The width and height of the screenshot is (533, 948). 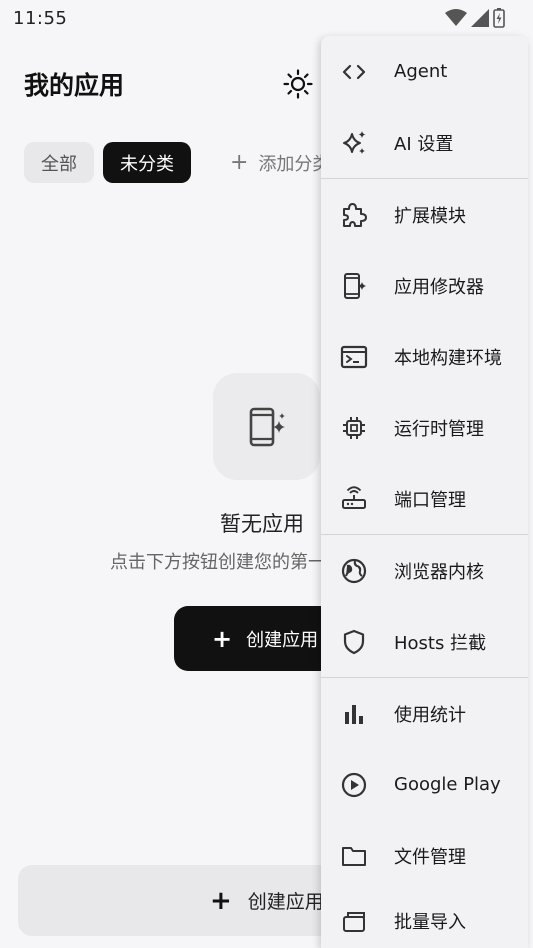 I want to click on theme-toggle-button, so click(x=298, y=84).